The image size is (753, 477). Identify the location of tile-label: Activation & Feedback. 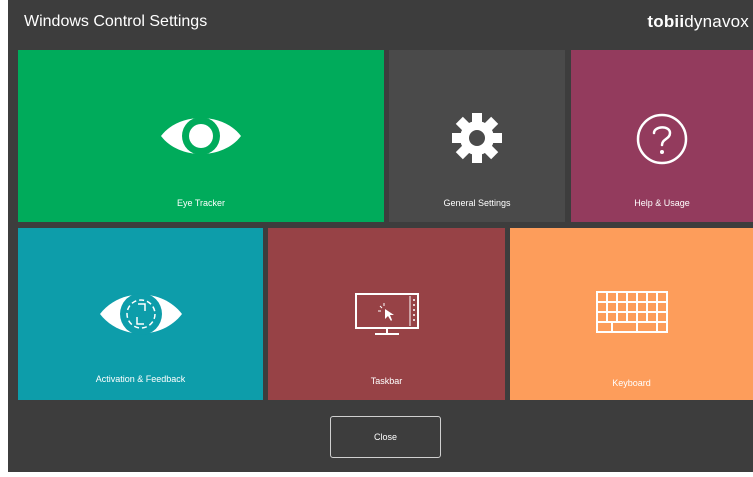
(140, 379).